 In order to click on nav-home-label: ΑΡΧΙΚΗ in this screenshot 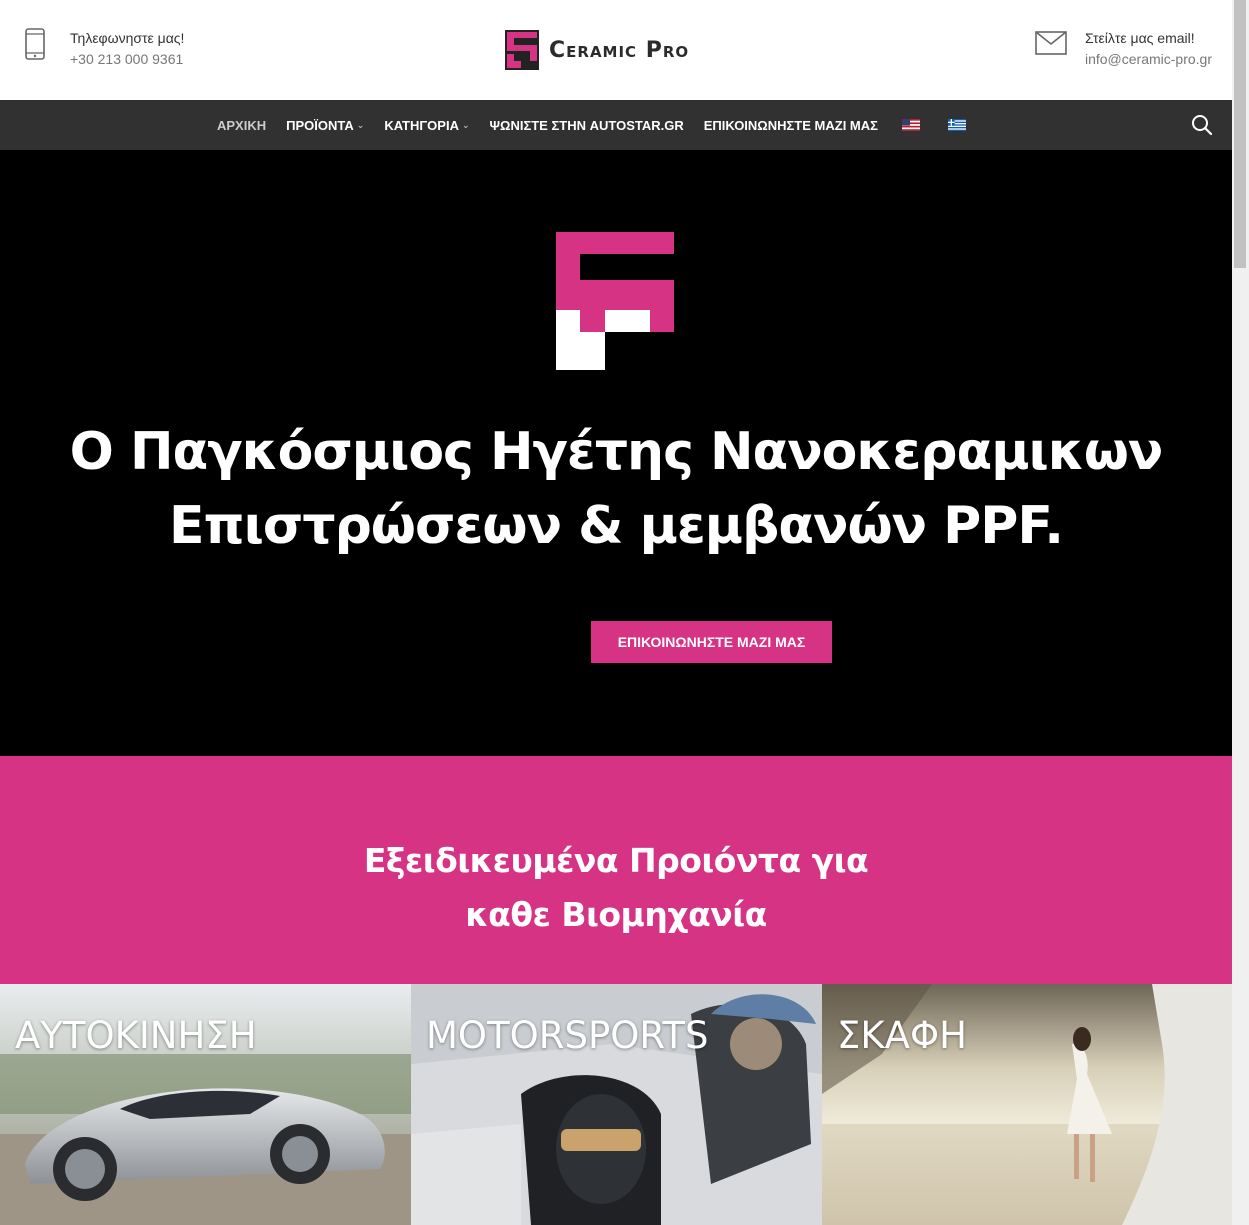, I will do `click(242, 125)`.